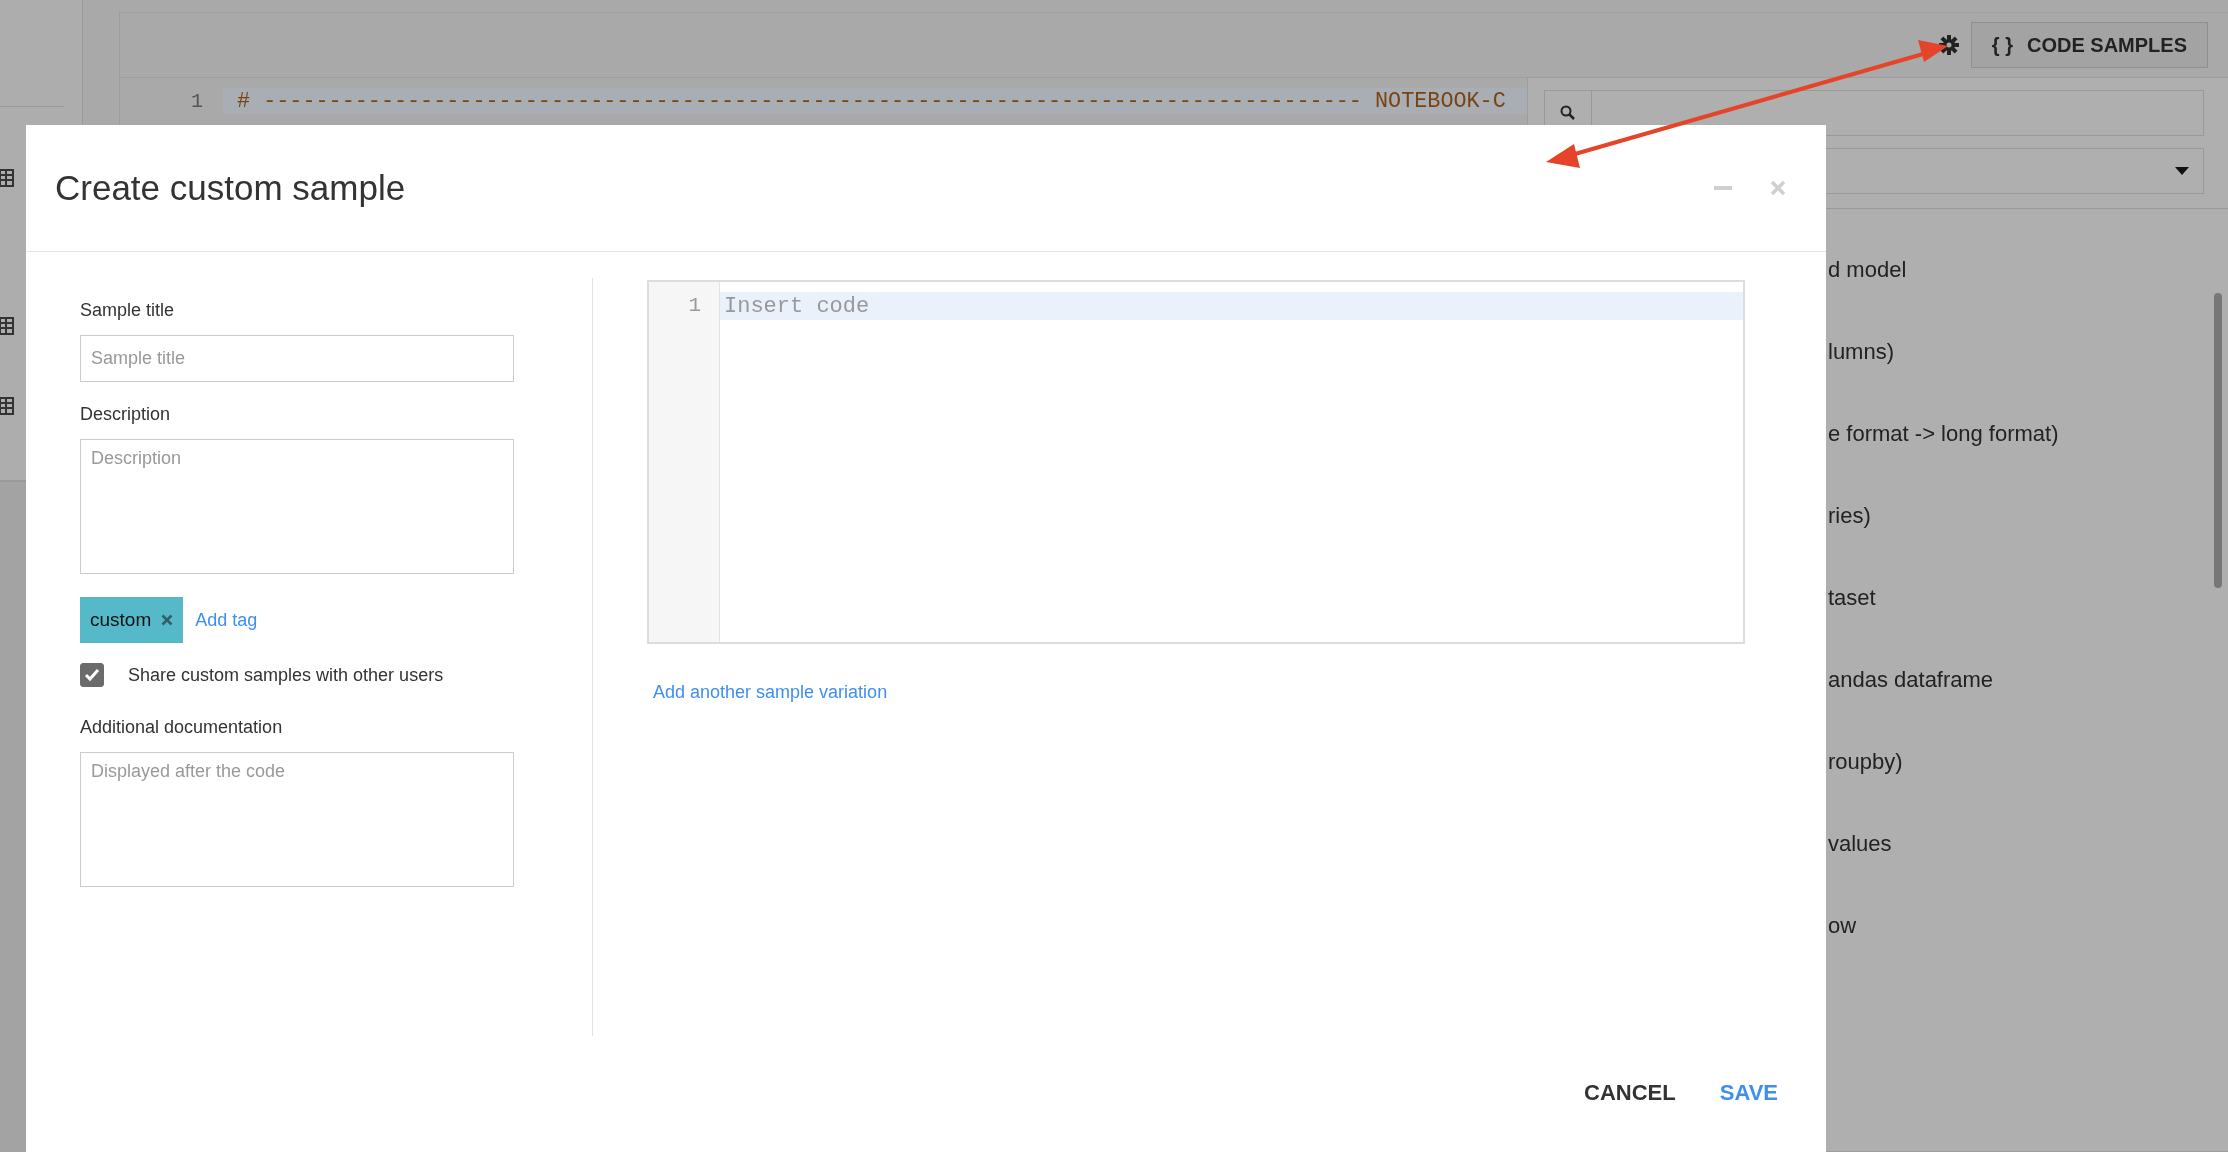  Describe the element at coordinates (797, 306) in the screenshot. I see `code-placeholder: Insert code` at that location.